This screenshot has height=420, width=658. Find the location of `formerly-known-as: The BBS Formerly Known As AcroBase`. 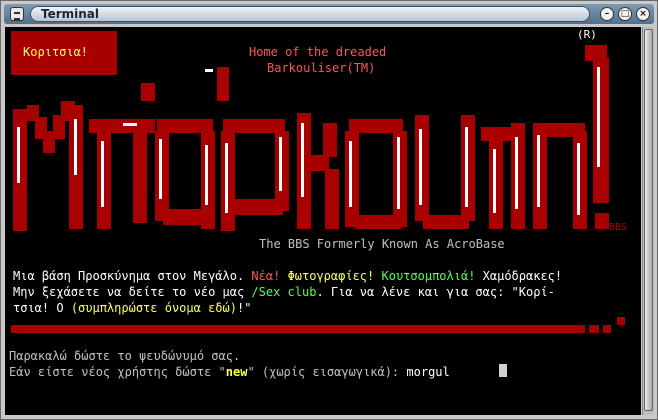

formerly-known-as: The BBS Formerly Known As AcroBase is located at coordinates (382, 244).